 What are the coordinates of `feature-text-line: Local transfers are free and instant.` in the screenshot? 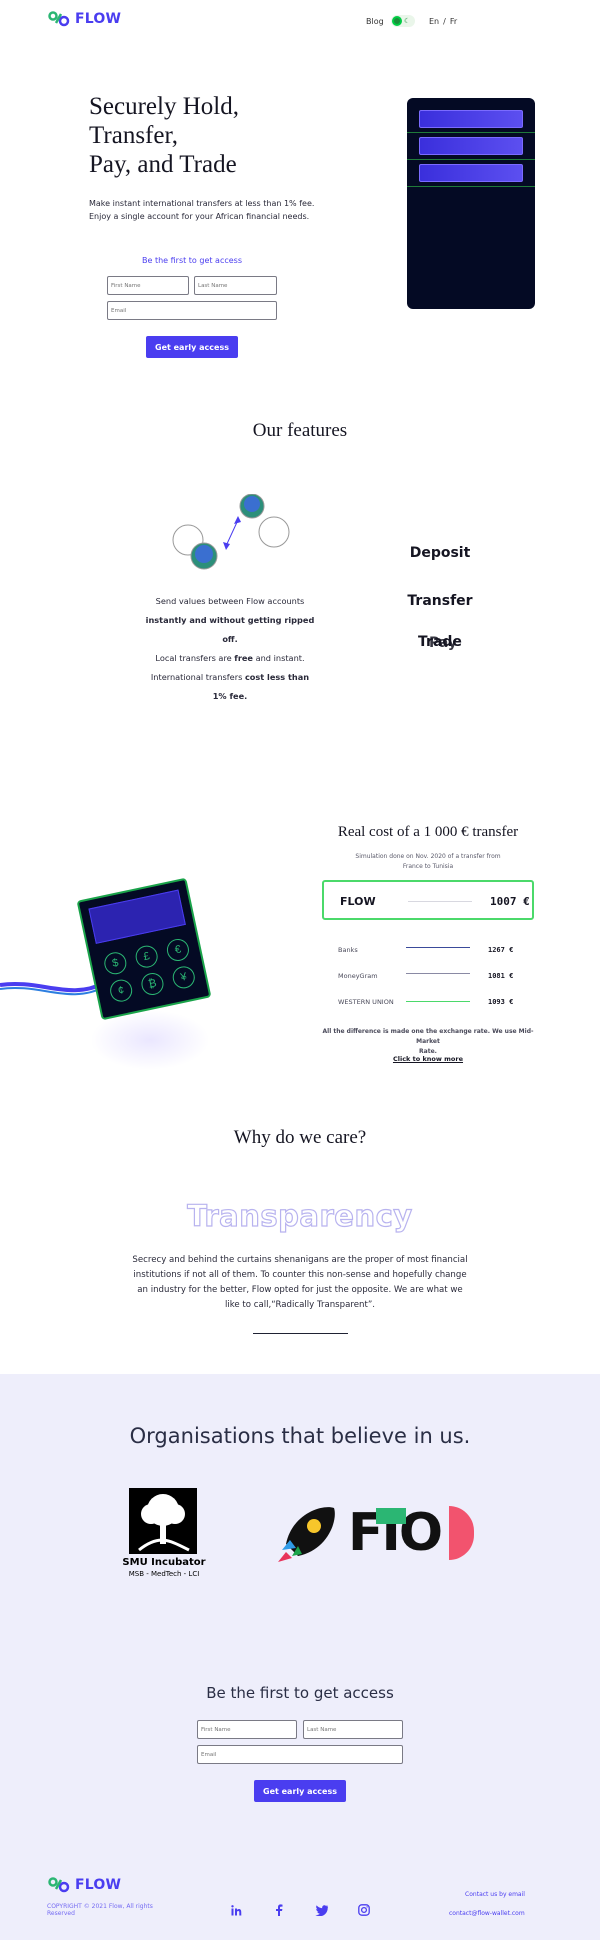 It's located at (230, 658).